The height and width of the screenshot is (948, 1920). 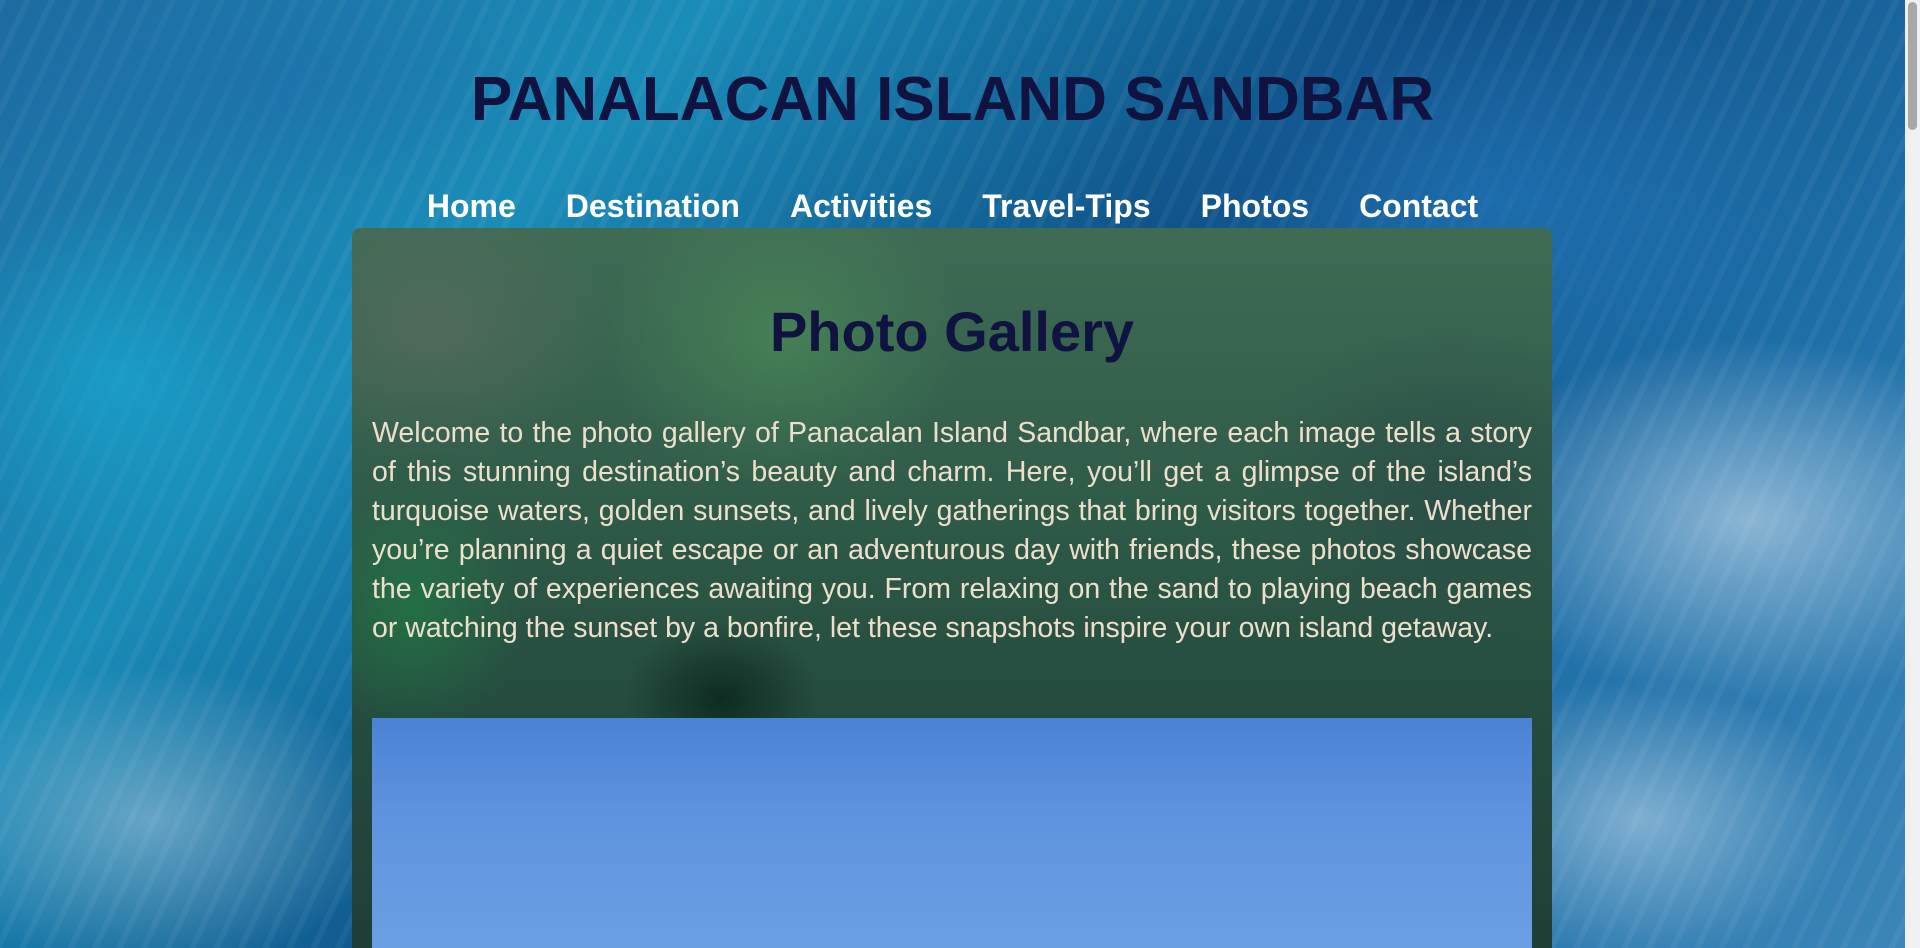 What do you see at coordinates (1912, 66) in the screenshot?
I see `scrollbar-thumb` at bounding box center [1912, 66].